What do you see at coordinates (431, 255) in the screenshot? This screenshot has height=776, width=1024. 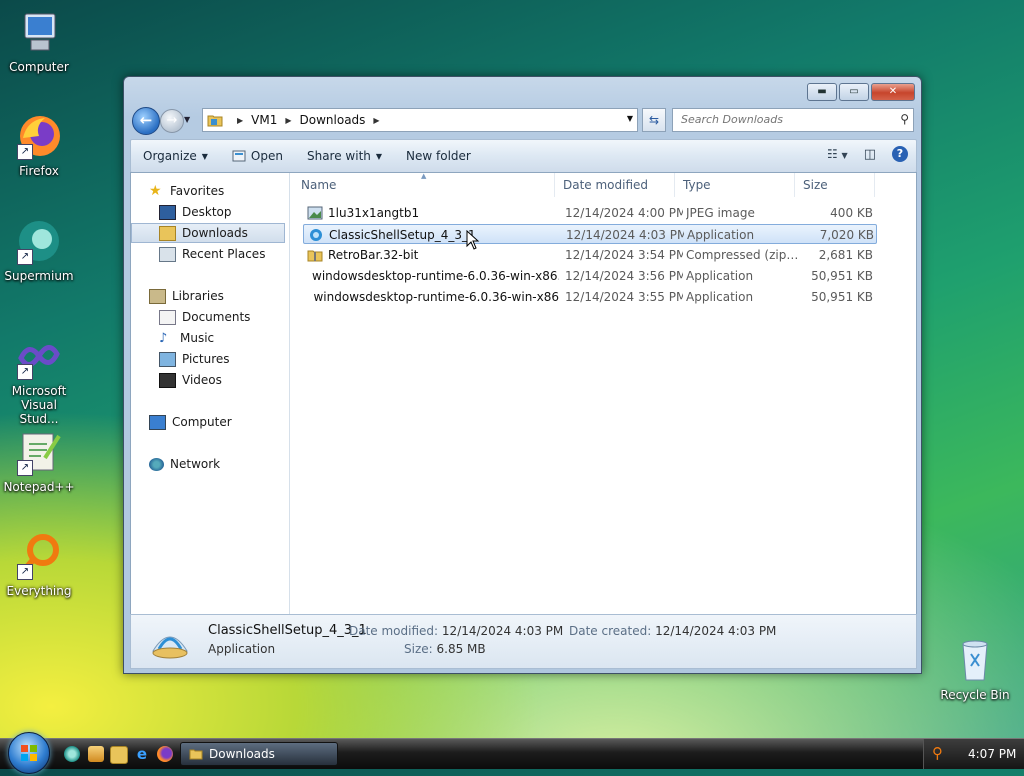 I see `file-name-cell: RetroBar.32-bit` at bounding box center [431, 255].